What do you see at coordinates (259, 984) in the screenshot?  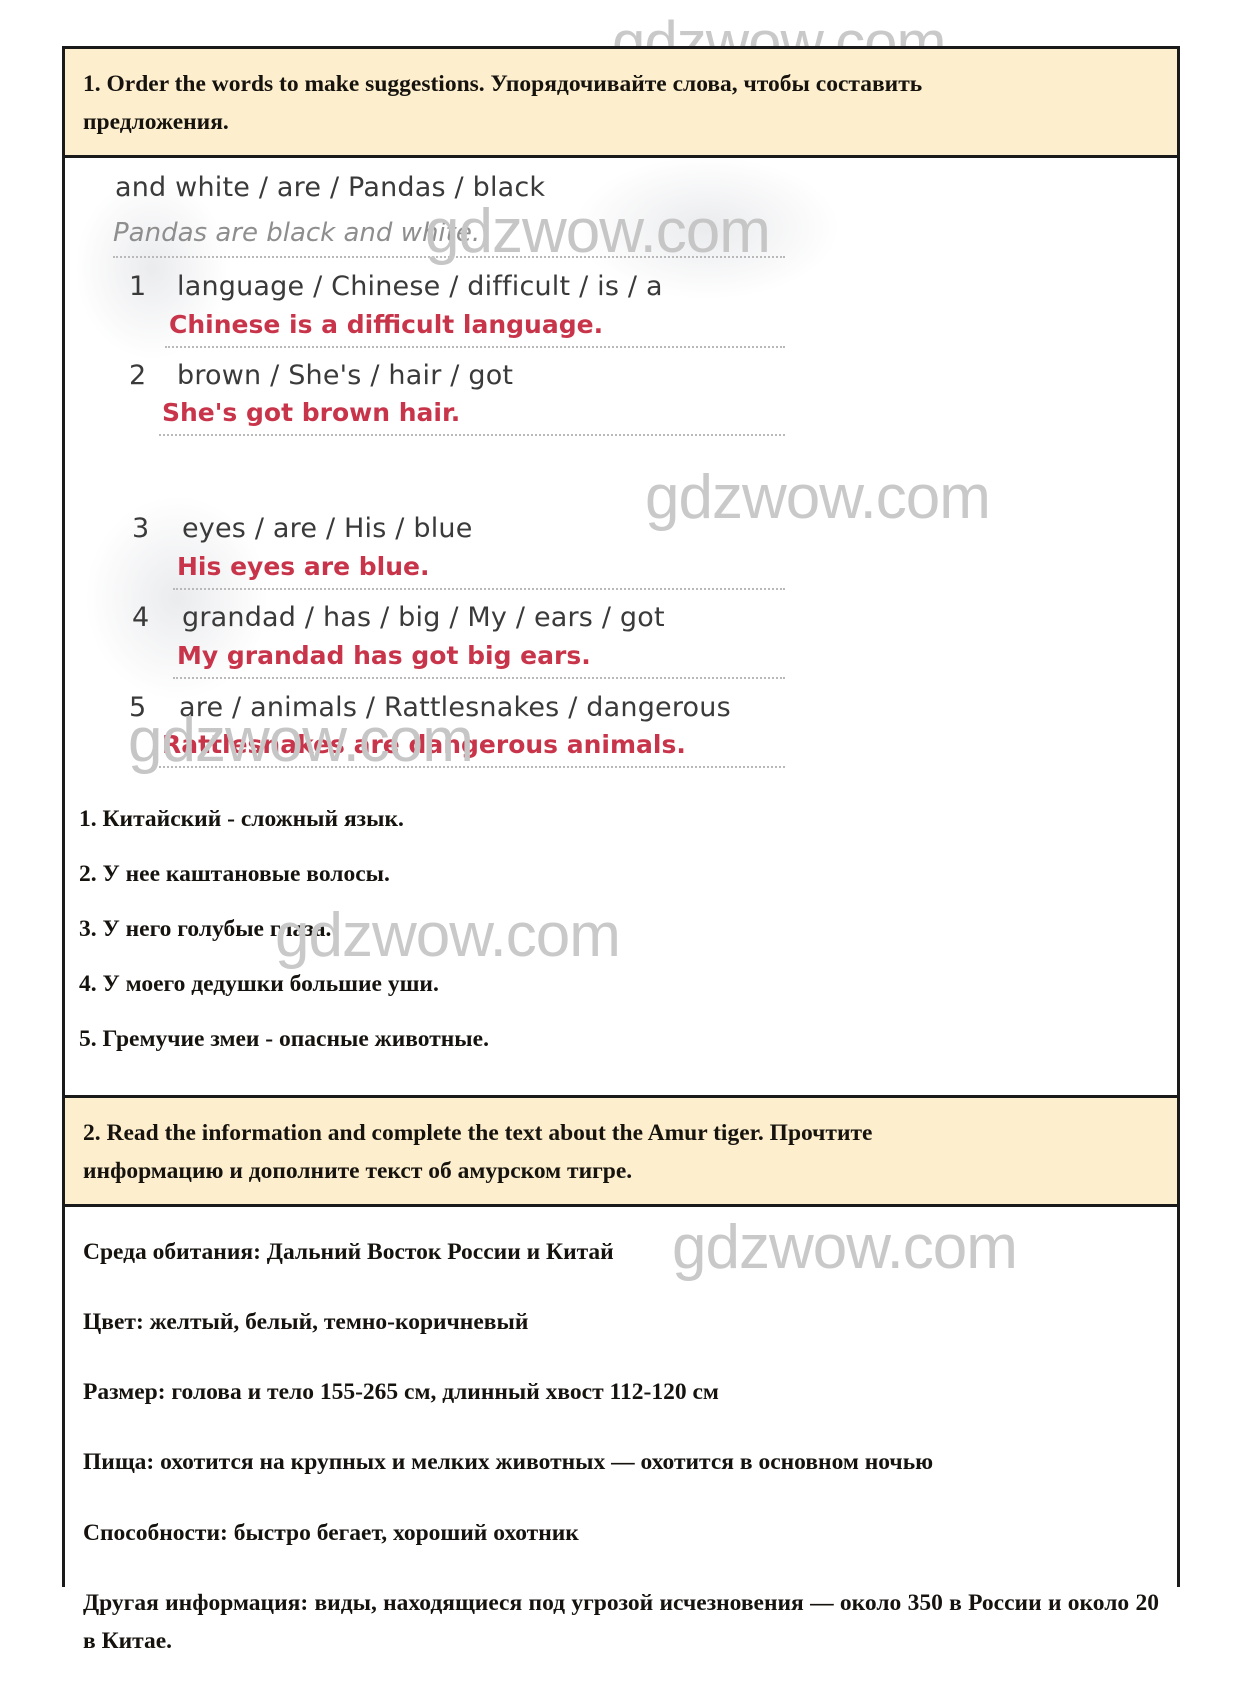 I see `translation-item: 4. У моего дедушки большие уши.` at bounding box center [259, 984].